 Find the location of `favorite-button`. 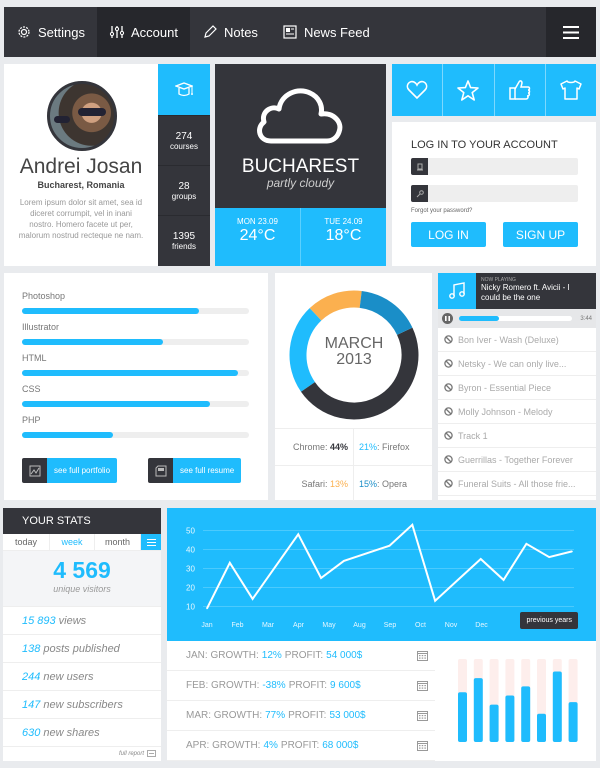

favorite-button is located at coordinates (468, 90).